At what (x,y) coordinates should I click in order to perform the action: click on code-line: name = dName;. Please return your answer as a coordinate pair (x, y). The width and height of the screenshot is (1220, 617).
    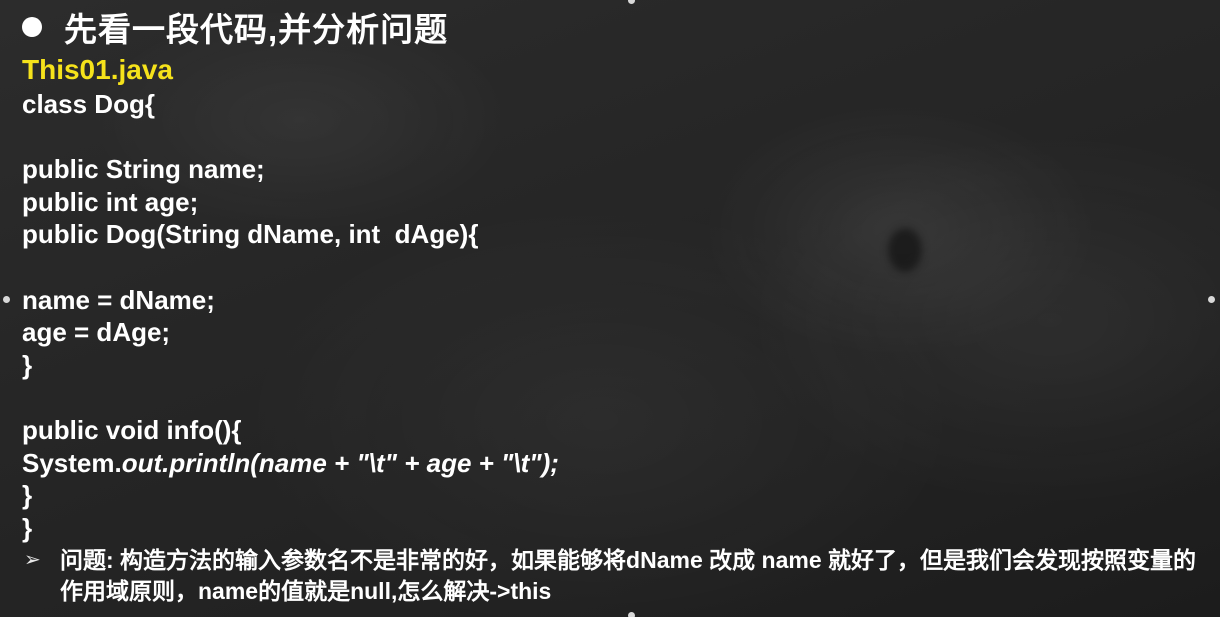
    Looking at the image, I should click on (118, 299).